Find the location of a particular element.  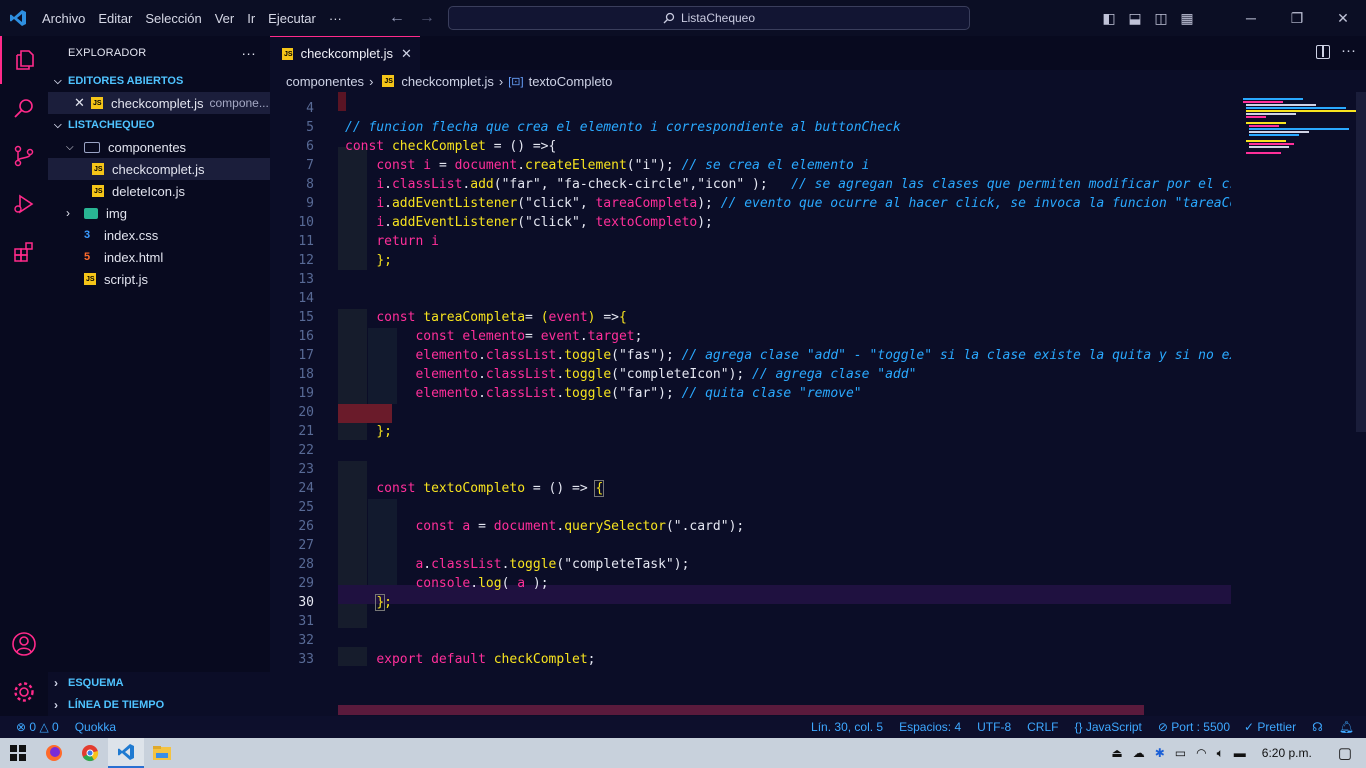

settings-gear-icon is located at coordinates (24, 692).